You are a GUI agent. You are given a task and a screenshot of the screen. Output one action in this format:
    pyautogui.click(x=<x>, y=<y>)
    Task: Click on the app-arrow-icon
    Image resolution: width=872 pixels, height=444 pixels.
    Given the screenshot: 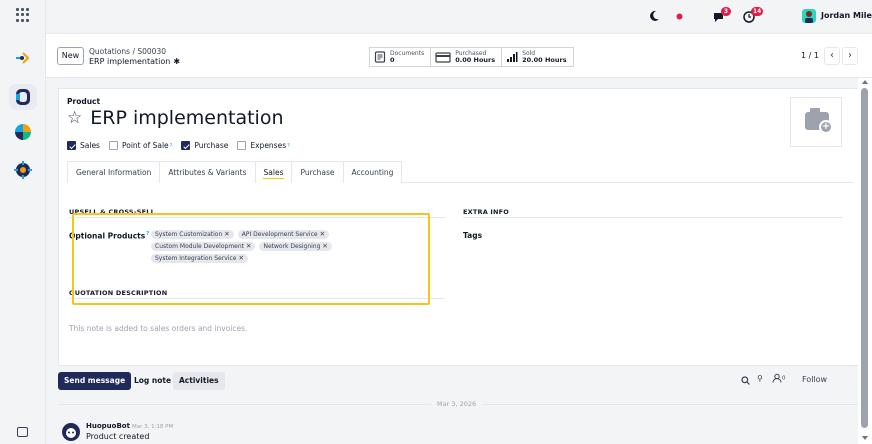 What is the action you would take?
    pyautogui.click(x=23, y=58)
    